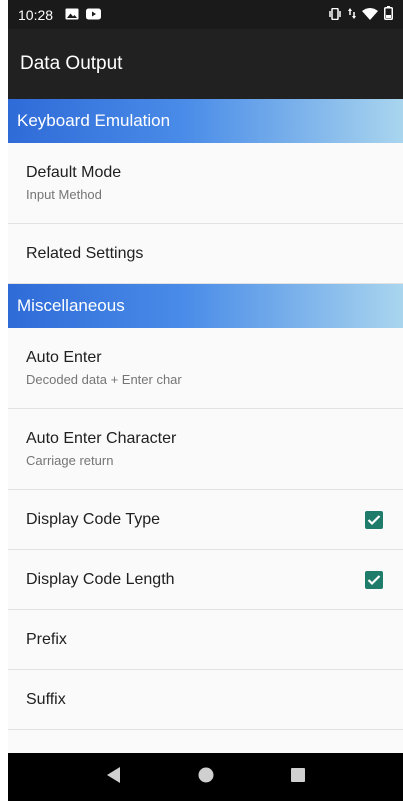  What do you see at coordinates (46, 699) in the screenshot?
I see `pref-title: Suffix` at bounding box center [46, 699].